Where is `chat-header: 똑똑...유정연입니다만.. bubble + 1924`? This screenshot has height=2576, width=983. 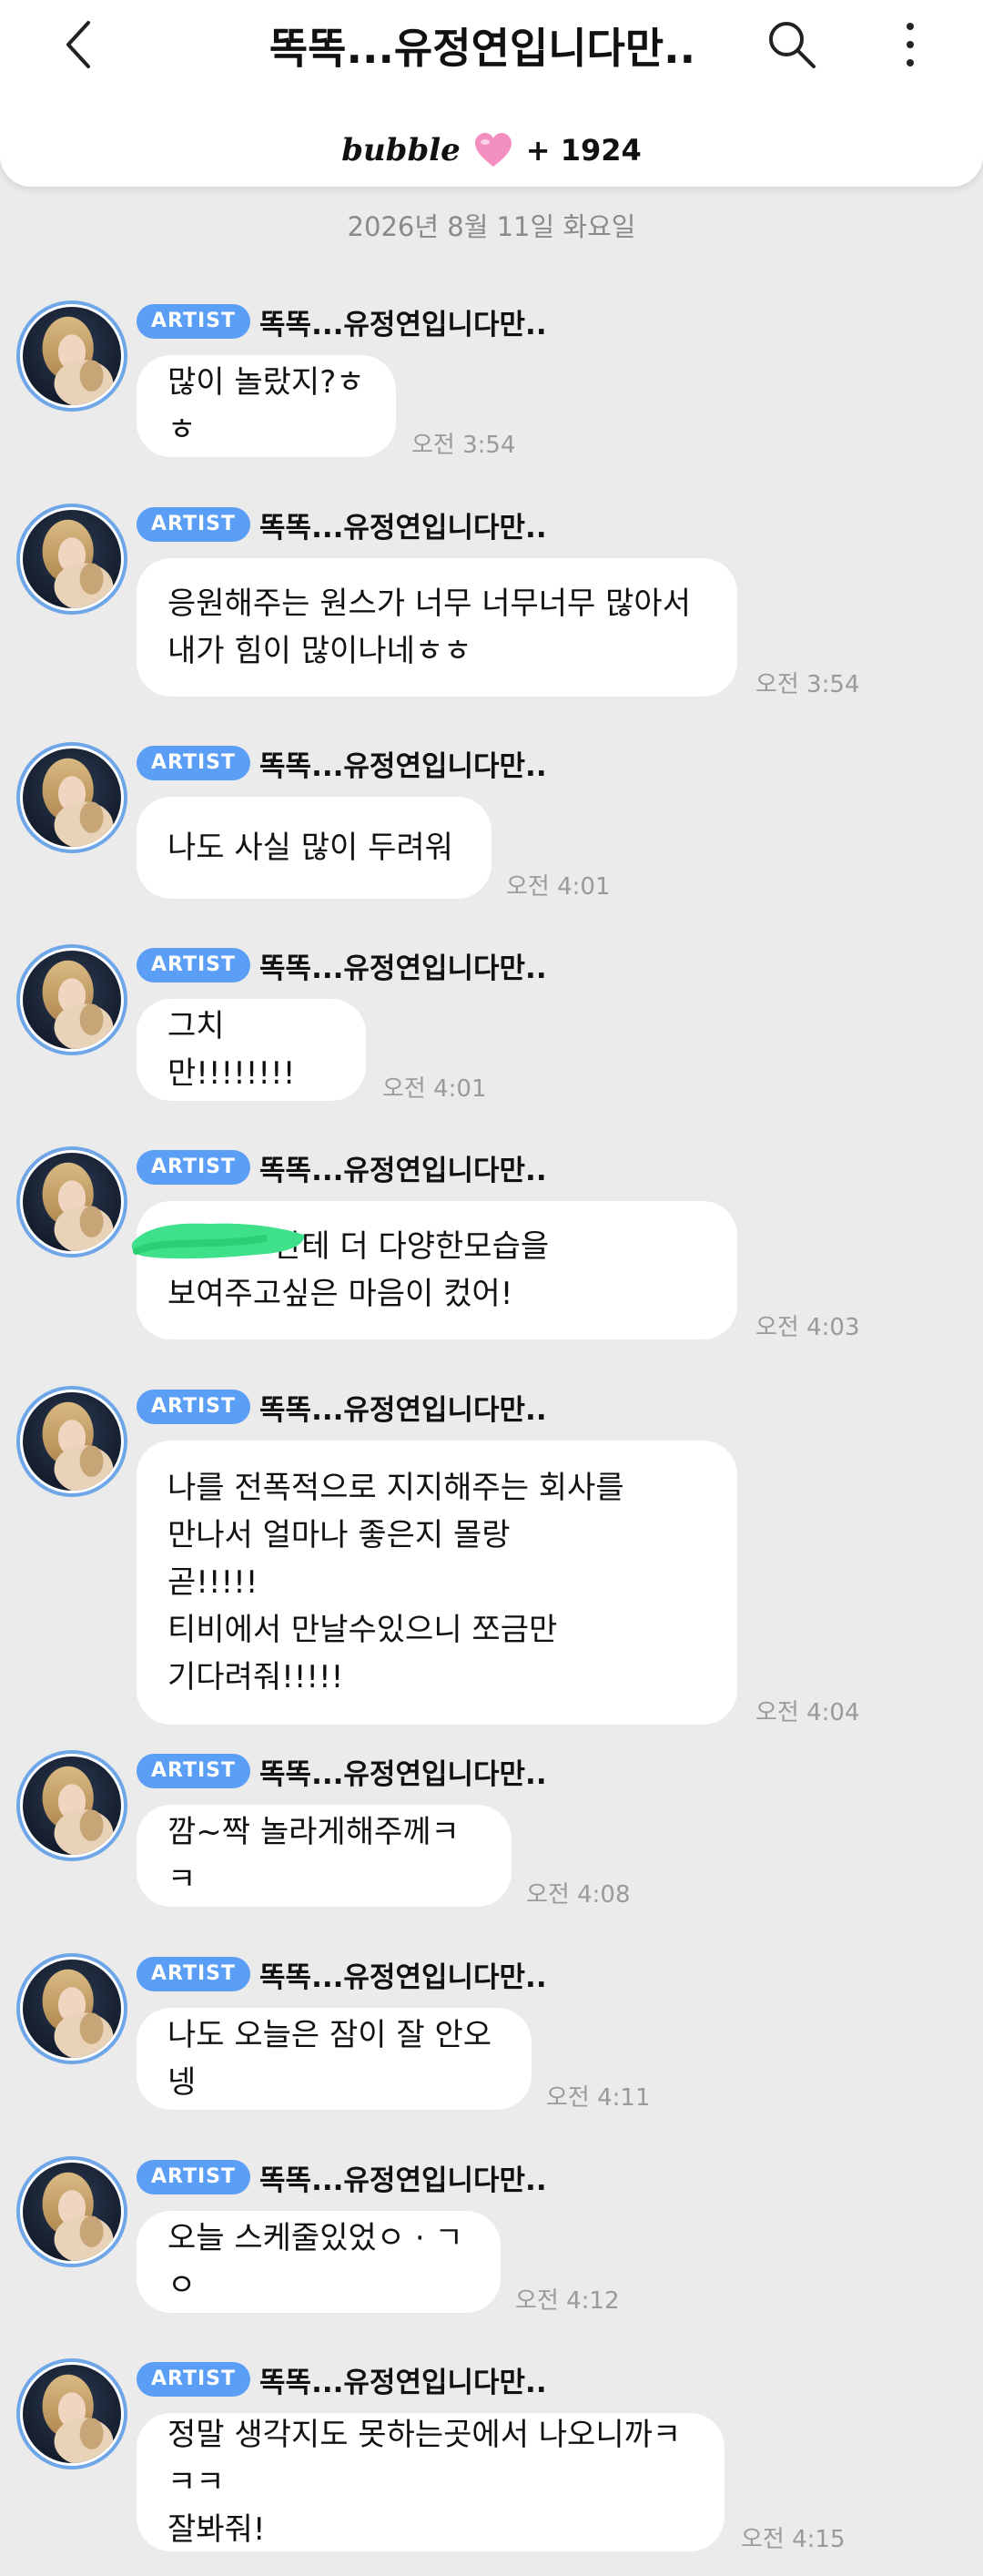
chat-header: 똑똑...유정연입니다만.. bubble + 1924 is located at coordinates (491, 93).